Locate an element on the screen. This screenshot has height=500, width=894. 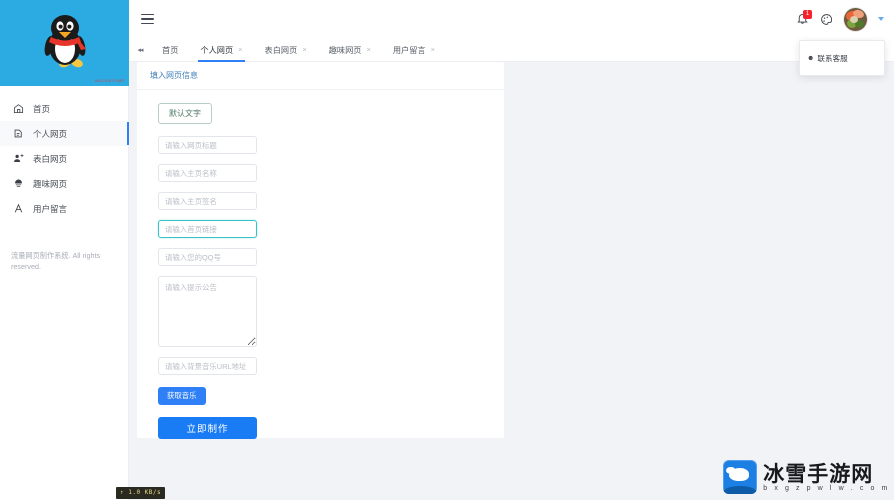
sidebar-item-confession-page: 表白网页 is located at coordinates (64, 158).